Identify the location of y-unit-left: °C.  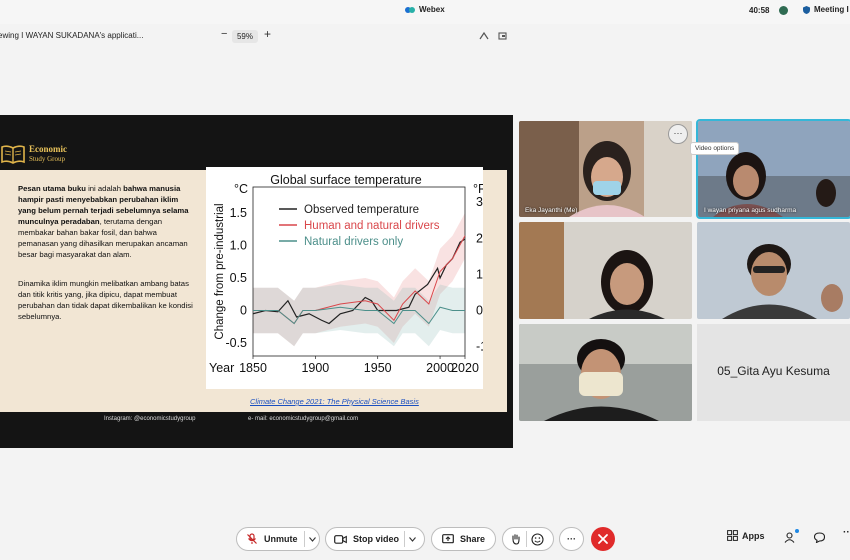
(241, 189).